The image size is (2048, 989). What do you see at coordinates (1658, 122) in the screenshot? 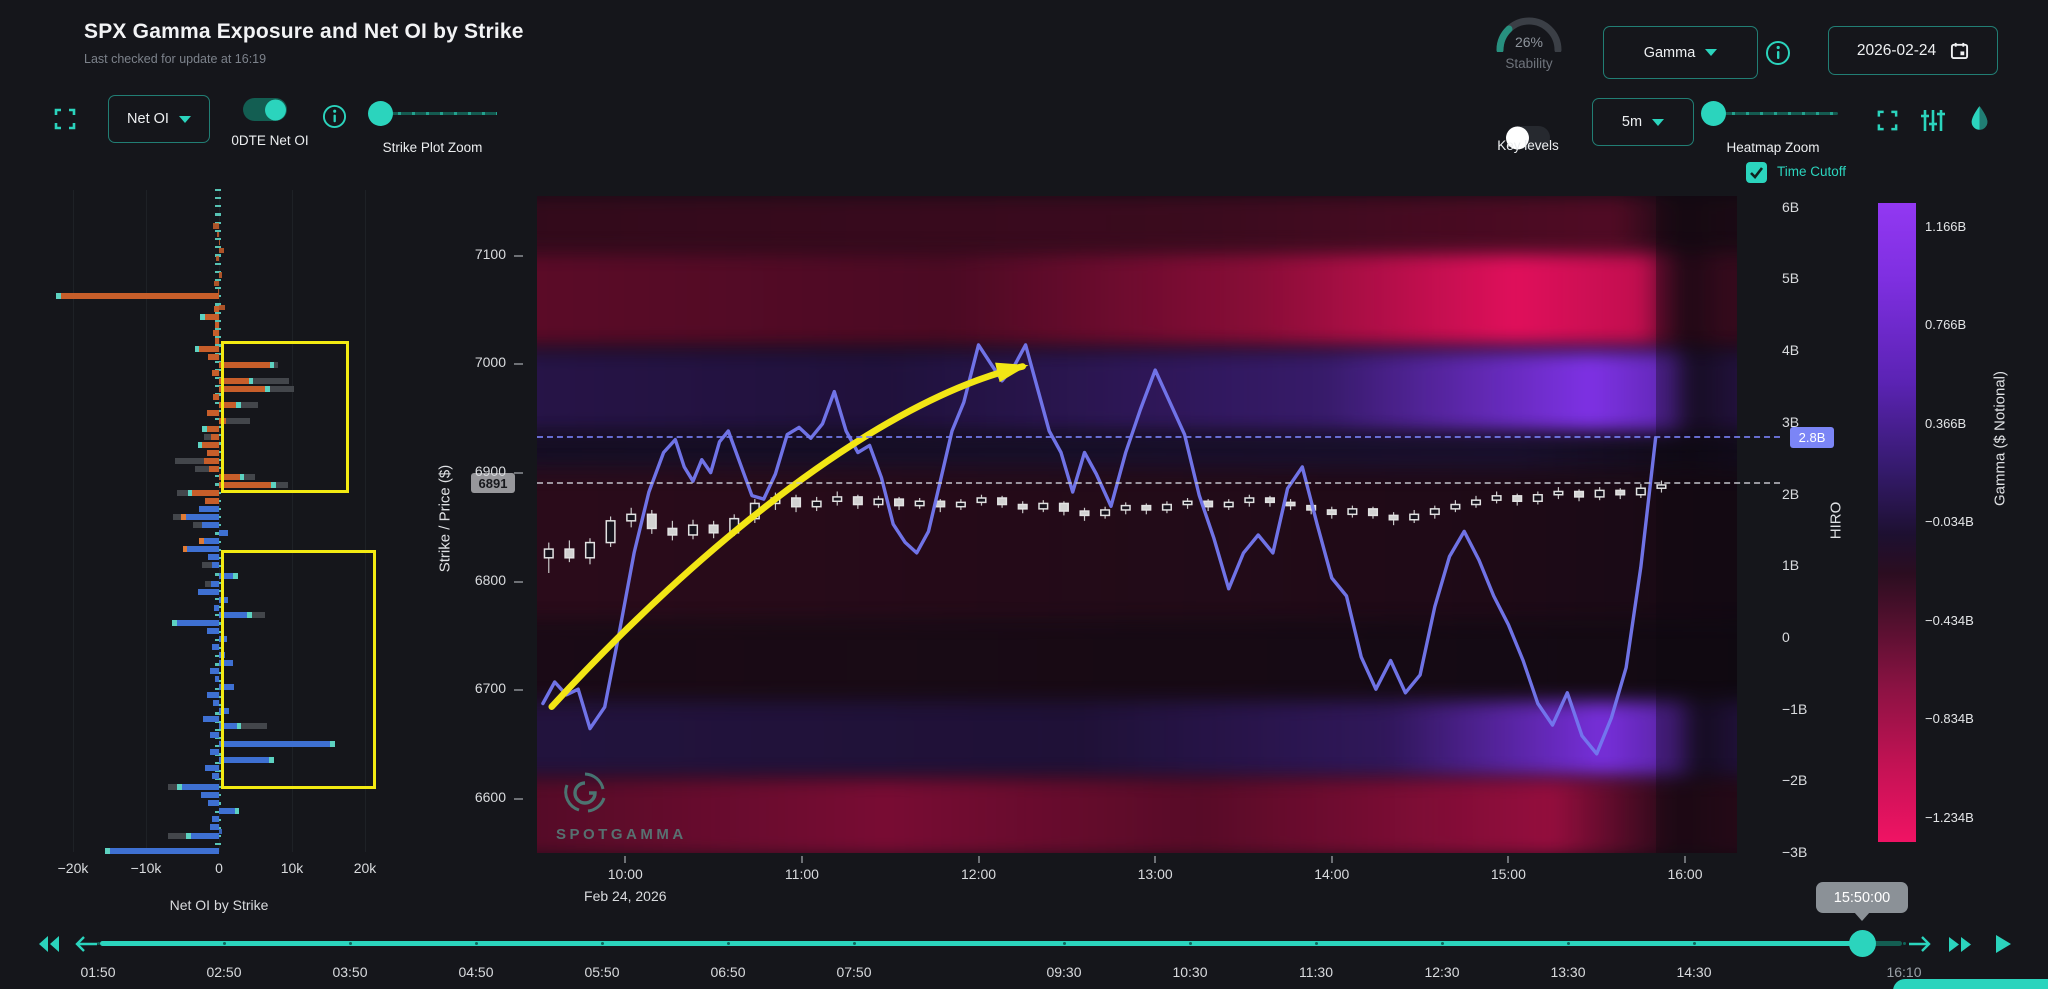
I see `chevron-down-icon` at bounding box center [1658, 122].